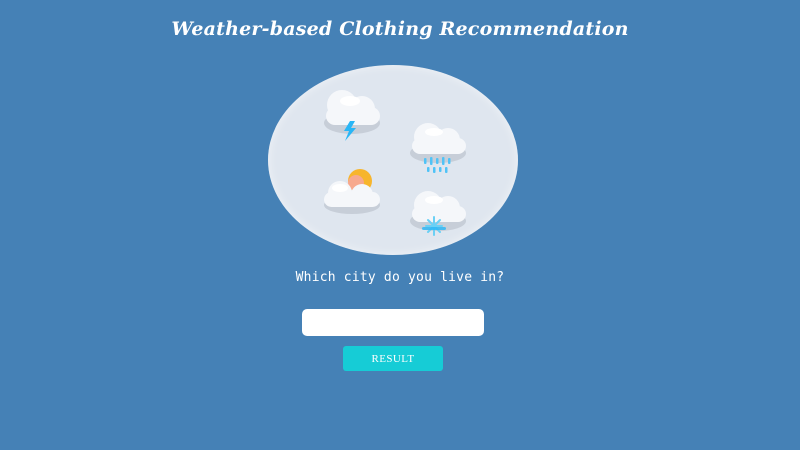 The height and width of the screenshot is (450, 800). I want to click on page-title: Weather-based Clothing Recommendation, so click(400, 29).